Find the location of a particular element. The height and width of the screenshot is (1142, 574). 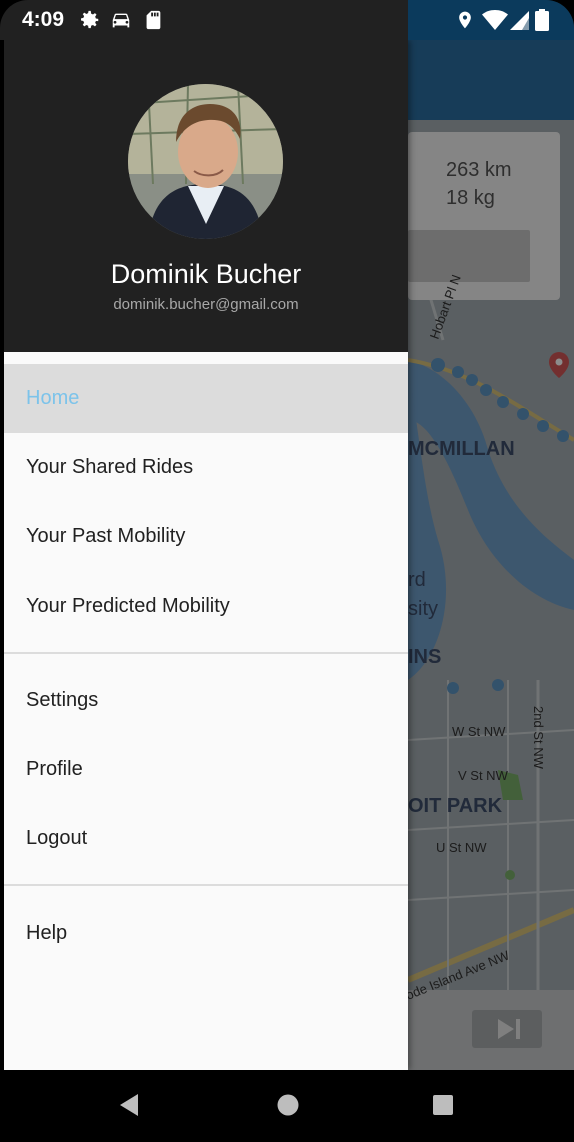

car-icon is located at coordinates (121, 20).